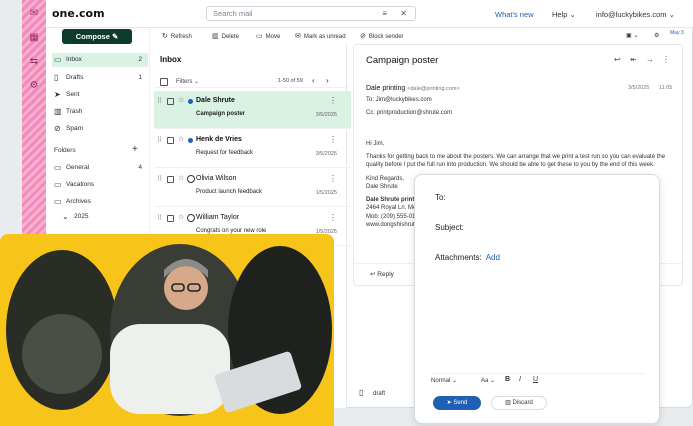  What do you see at coordinates (164, 82) in the screenshot?
I see `select-all-checkbox` at bounding box center [164, 82].